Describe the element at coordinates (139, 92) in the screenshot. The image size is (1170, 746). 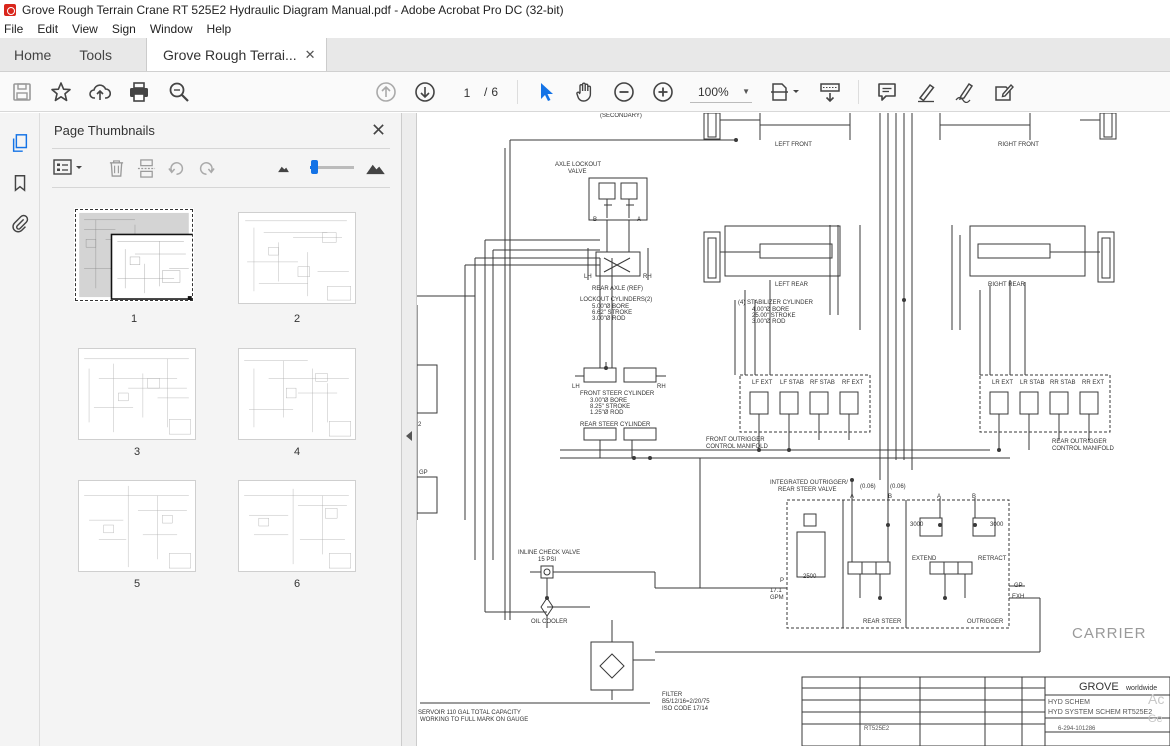
I see `print-icon` at that location.